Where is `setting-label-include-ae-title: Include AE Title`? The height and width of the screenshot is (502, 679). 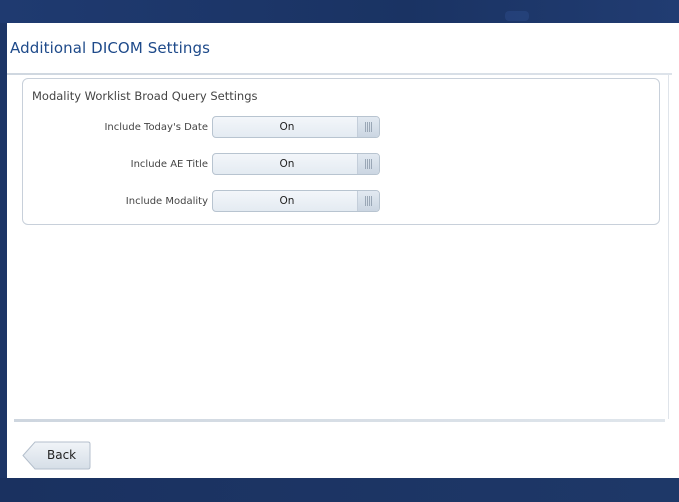 setting-label-include-ae-title: Include AE Title is located at coordinates (169, 164).